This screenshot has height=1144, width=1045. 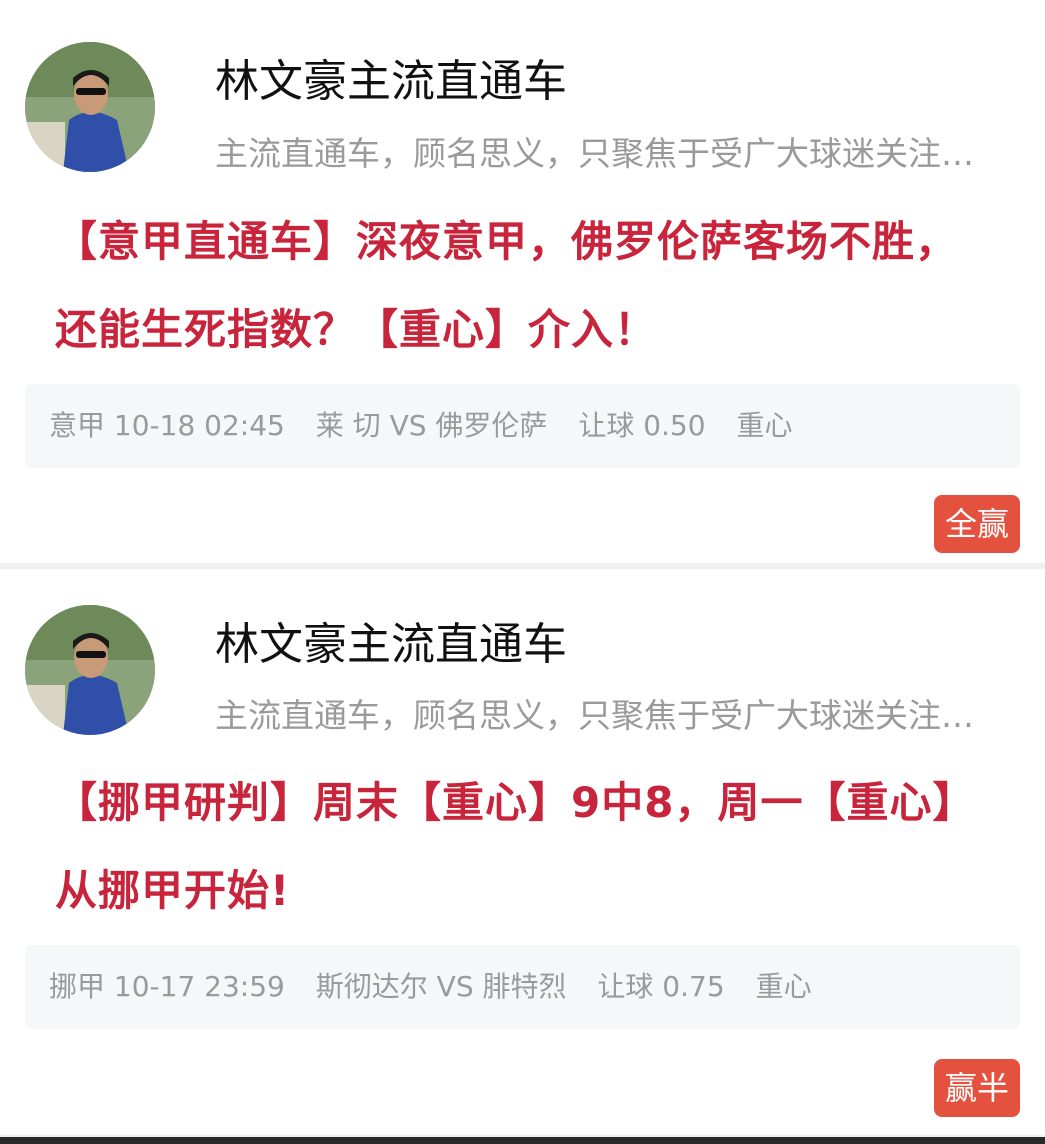 What do you see at coordinates (522, 286) in the screenshot?
I see `post-headline: 【意甲直通车】深夜意甲，佛罗伦萨客场不胜，还能生死指数？【重心】介入！` at bounding box center [522, 286].